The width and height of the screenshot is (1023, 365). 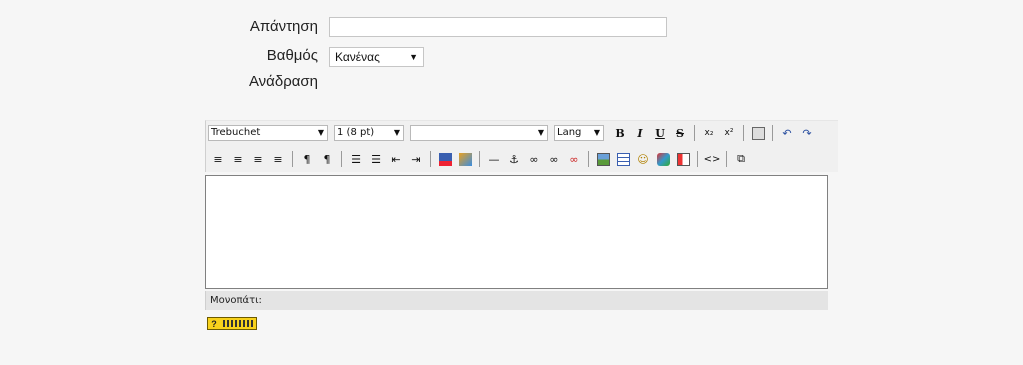 I want to click on bold-button: B, so click(x=620, y=133).